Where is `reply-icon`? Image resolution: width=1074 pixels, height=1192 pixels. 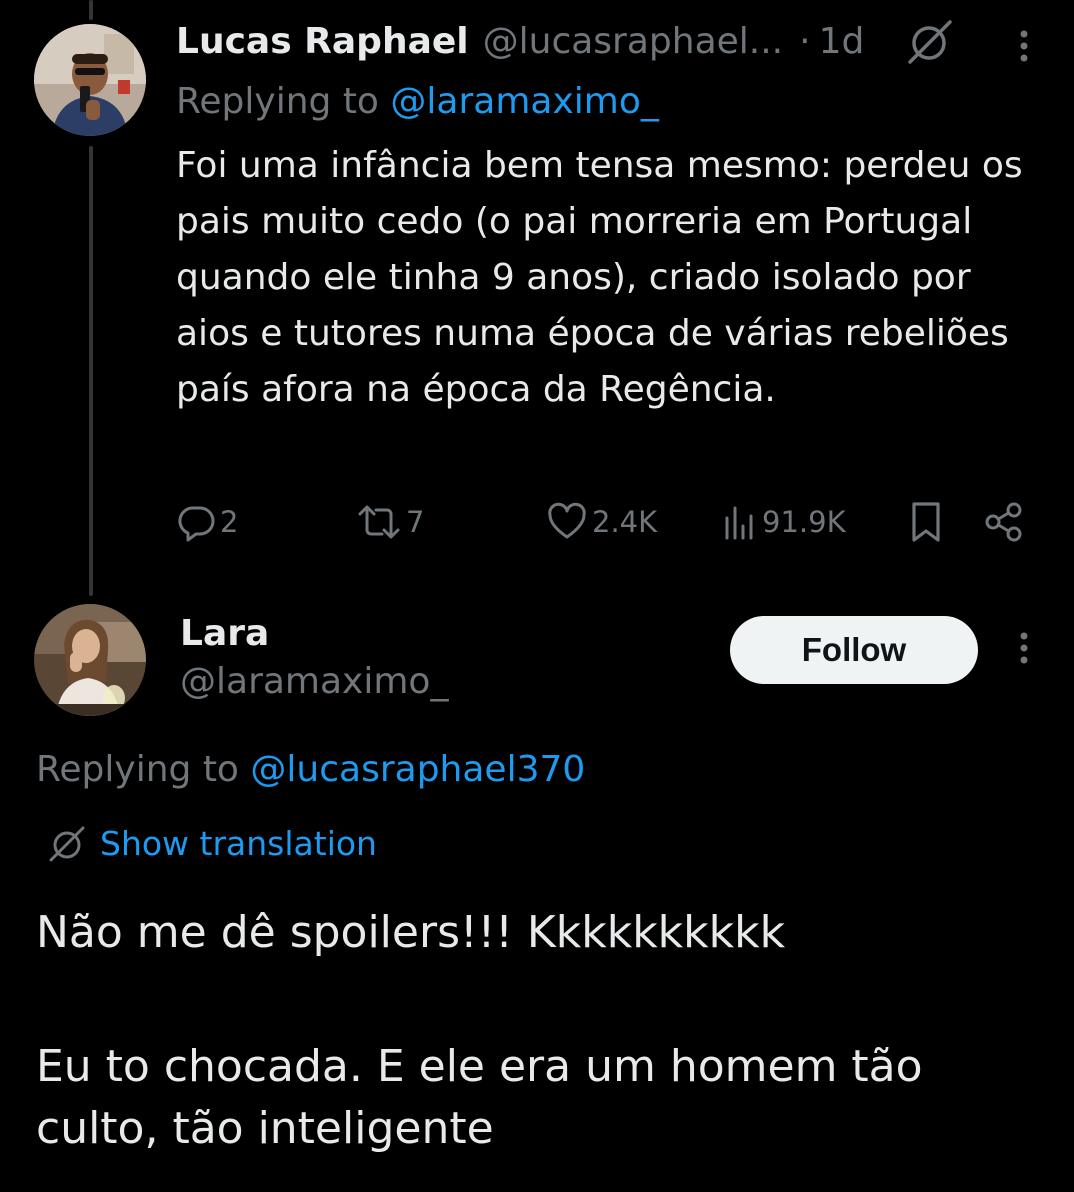 reply-icon is located at coordinates (196, 524).